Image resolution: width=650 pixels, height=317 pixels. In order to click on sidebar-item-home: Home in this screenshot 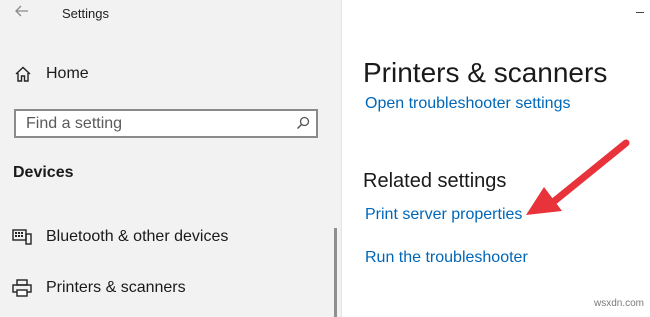, I will do `click(51, 74)`.